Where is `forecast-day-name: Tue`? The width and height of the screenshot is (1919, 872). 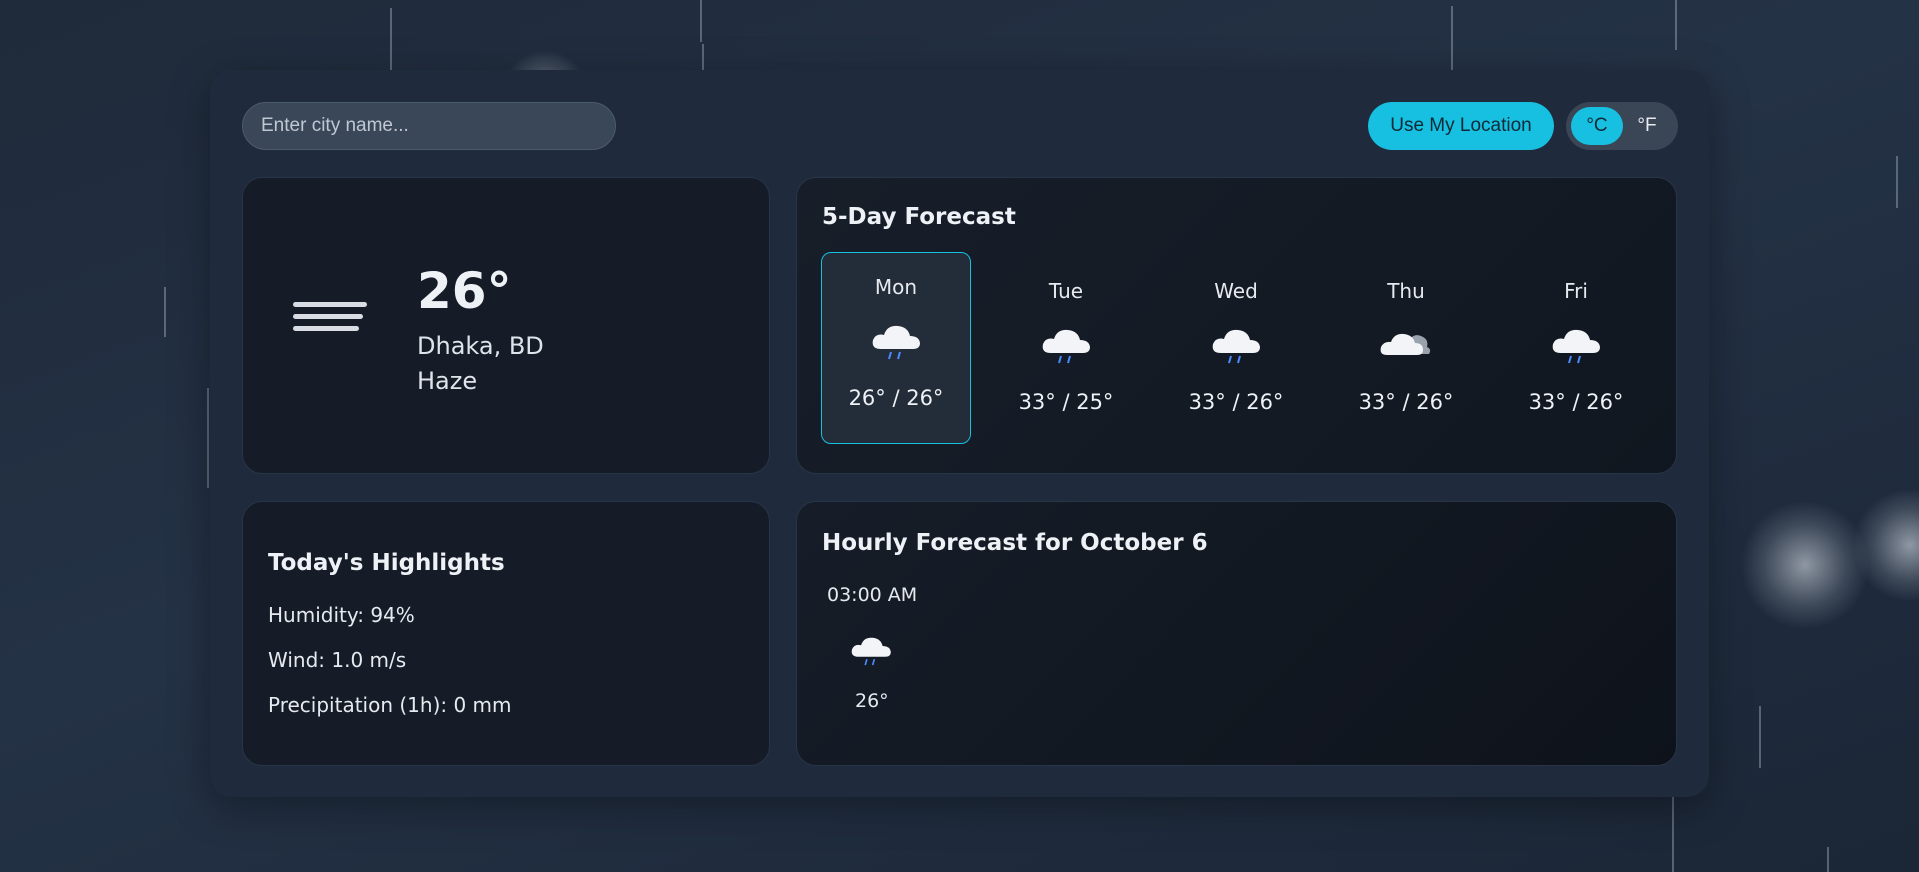
forecast-day-name: Tue is located at coordinates (1066, 291).